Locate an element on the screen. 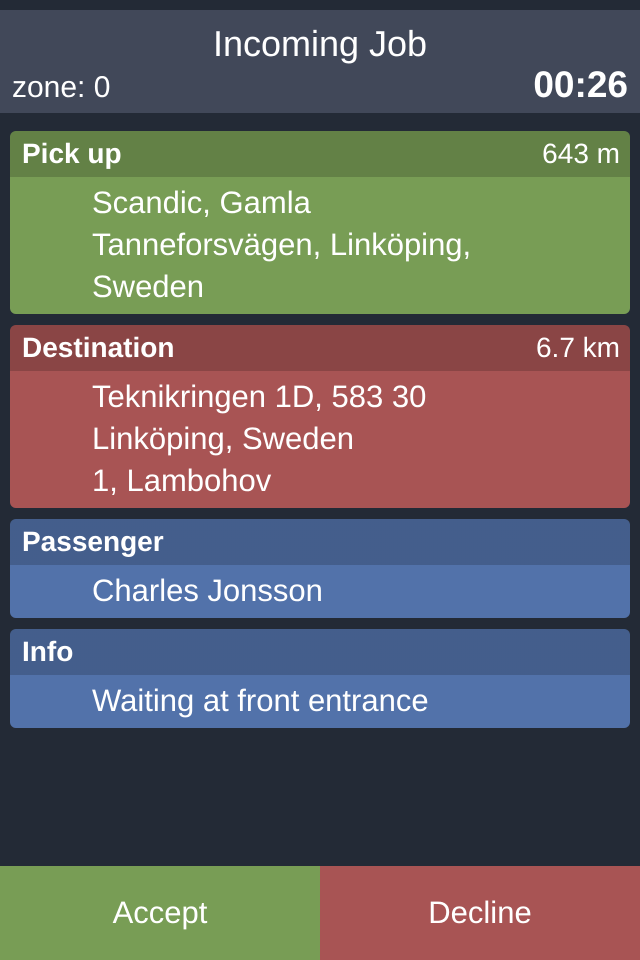 Image resolution: width=640 pixels, height=960 pixels. card-title: Info is located at coordinates (48, 652).